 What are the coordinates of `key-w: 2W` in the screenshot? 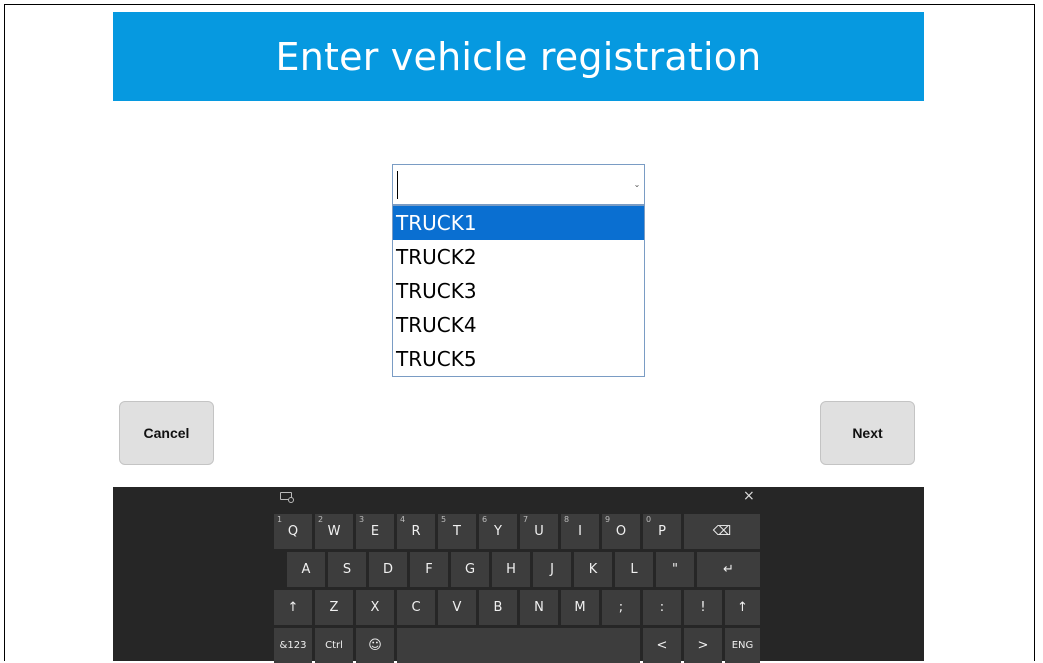 It's located at (334, 531).